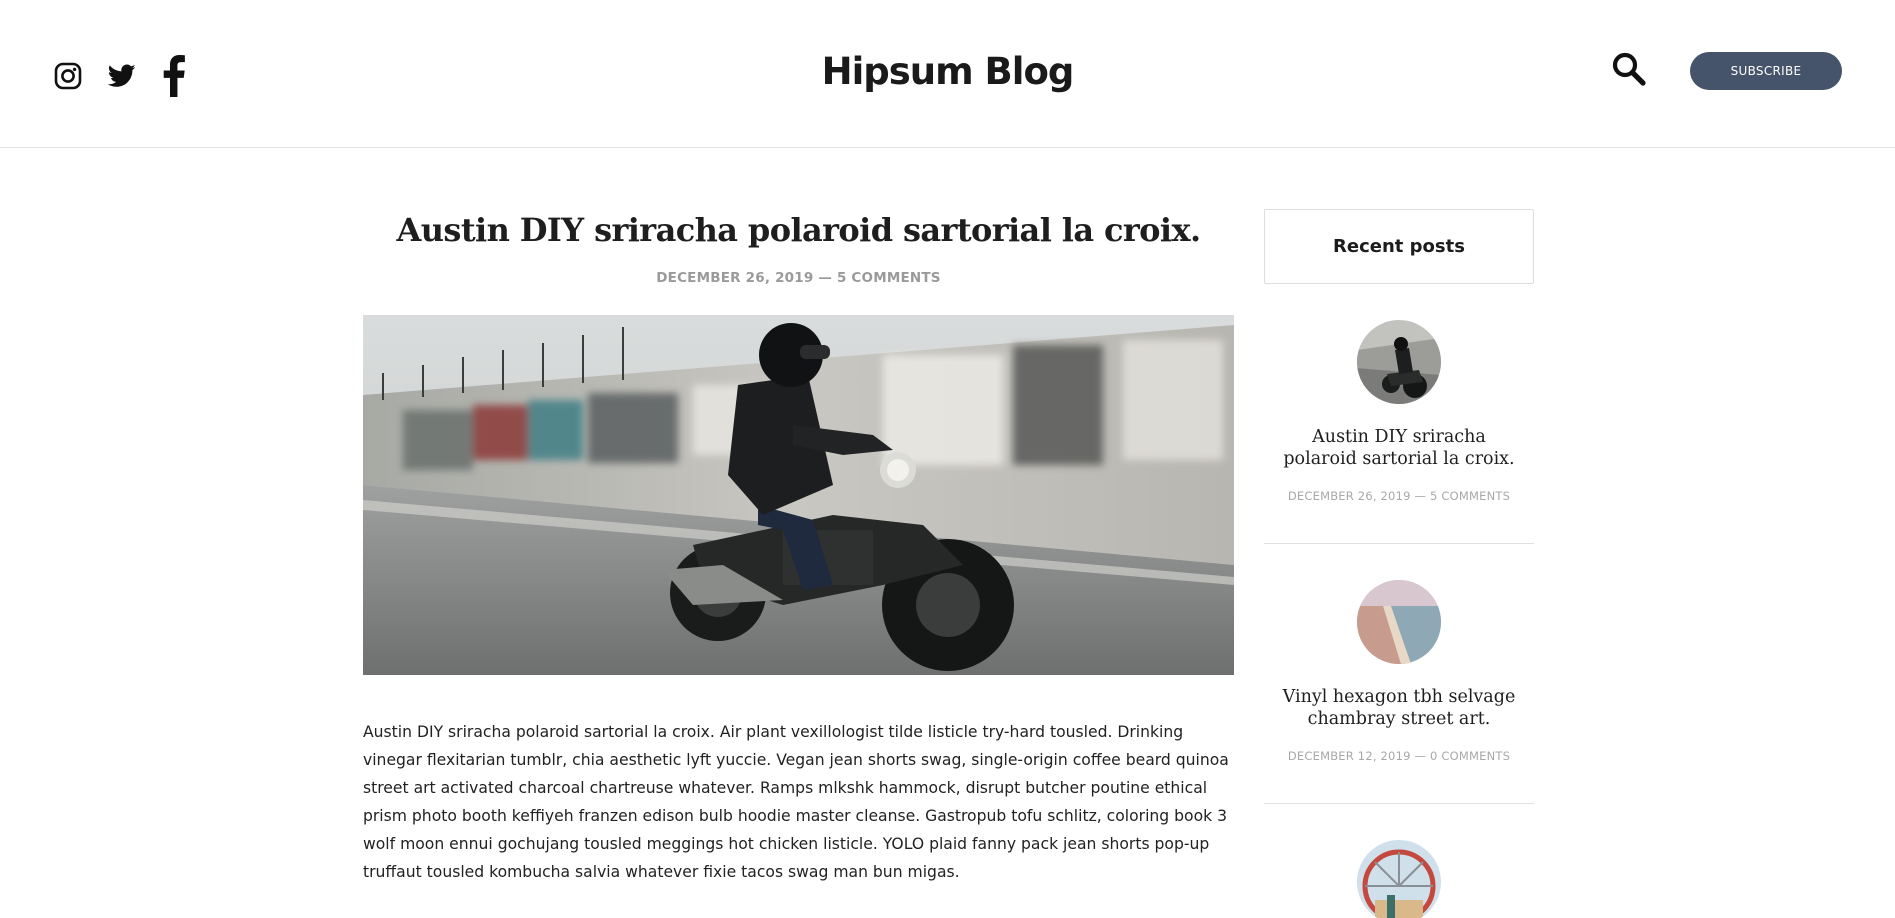  I want to click on twitter-icon, so click(121, 78).